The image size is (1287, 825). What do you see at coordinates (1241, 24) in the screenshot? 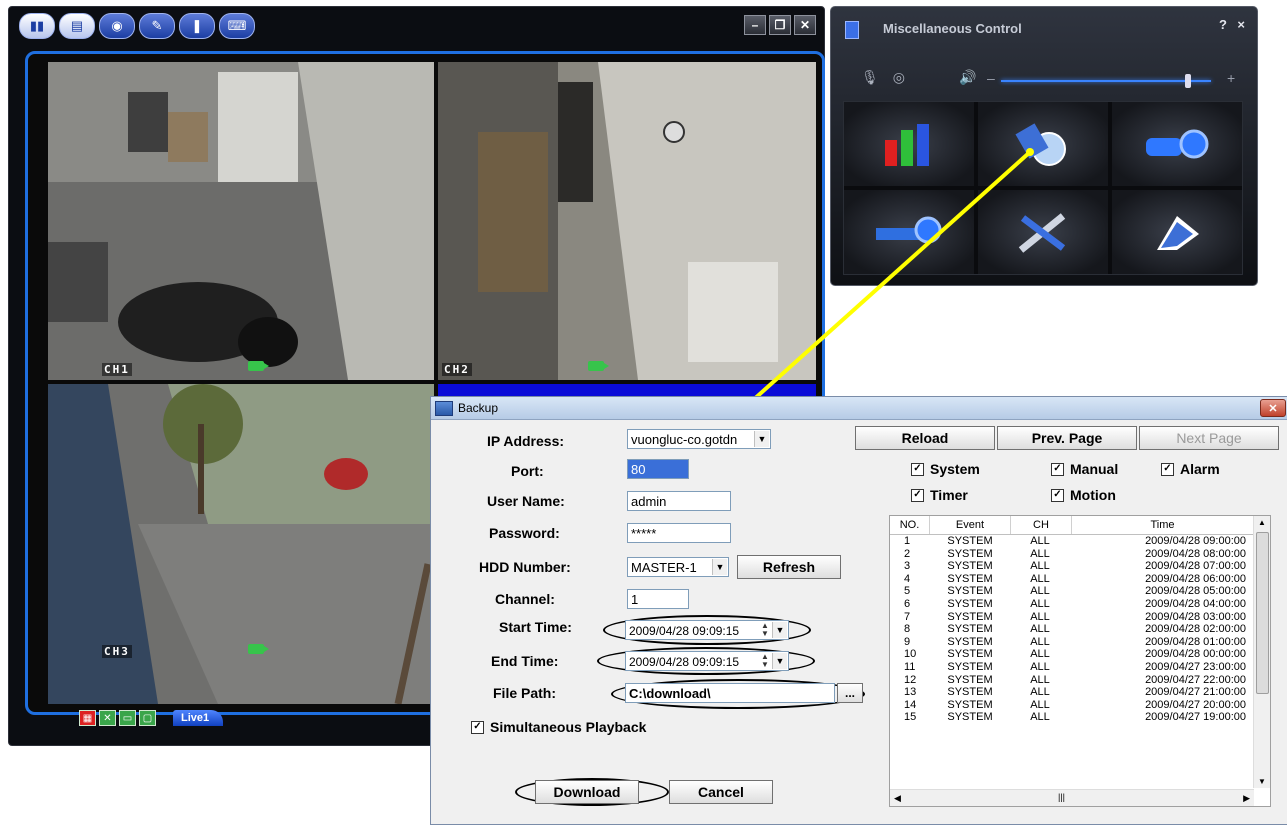
I see `close-button: ×` at bounding box center [1241, 24].